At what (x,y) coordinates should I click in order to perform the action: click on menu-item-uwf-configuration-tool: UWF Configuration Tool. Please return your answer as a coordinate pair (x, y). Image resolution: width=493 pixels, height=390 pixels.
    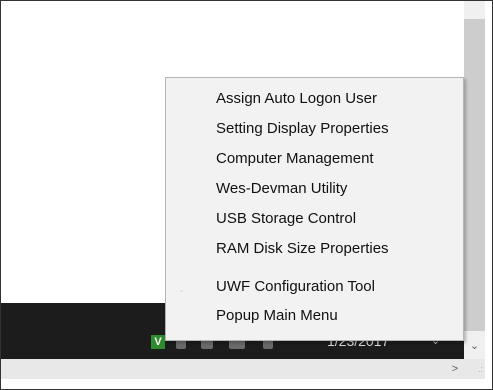
    Looking at the image, I should click on (314, 287).